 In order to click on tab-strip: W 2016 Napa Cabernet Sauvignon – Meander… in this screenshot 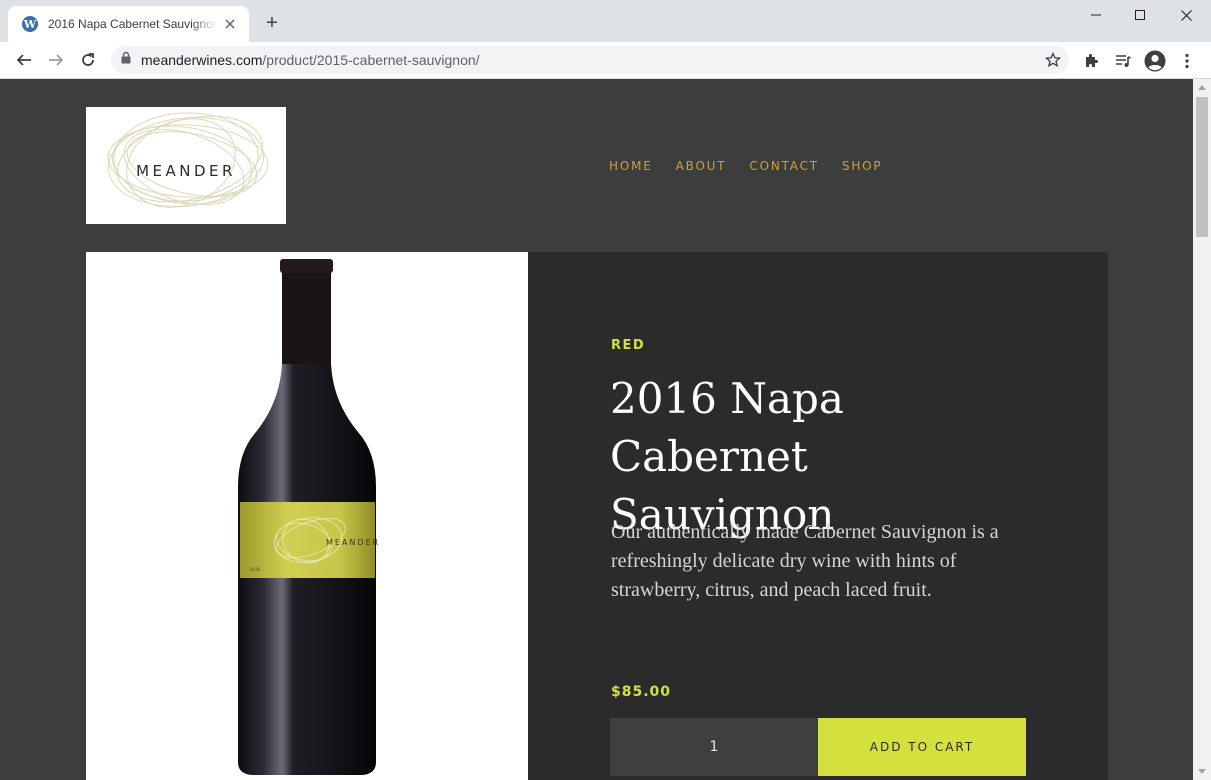, I will do `click(605, 21)`.